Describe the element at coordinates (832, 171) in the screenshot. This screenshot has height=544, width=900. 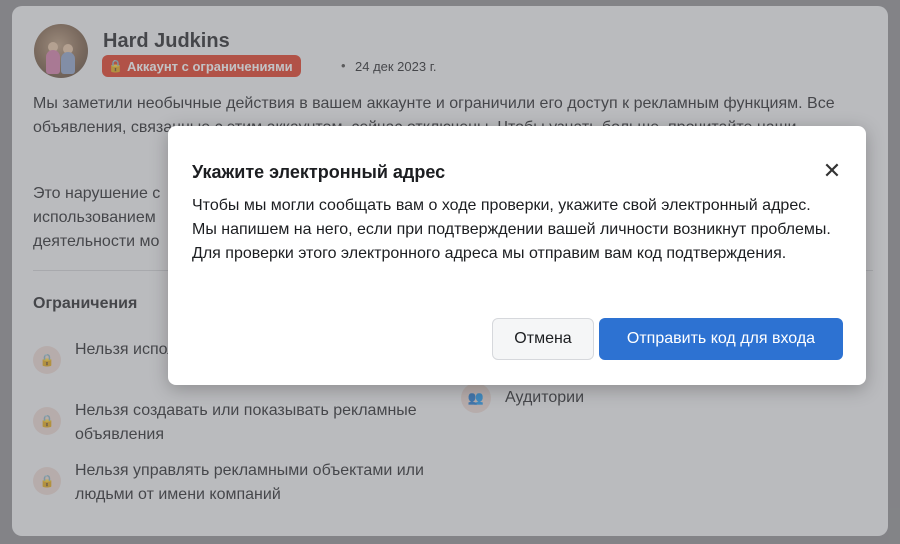
I see `close-icon: ✕` at that location.